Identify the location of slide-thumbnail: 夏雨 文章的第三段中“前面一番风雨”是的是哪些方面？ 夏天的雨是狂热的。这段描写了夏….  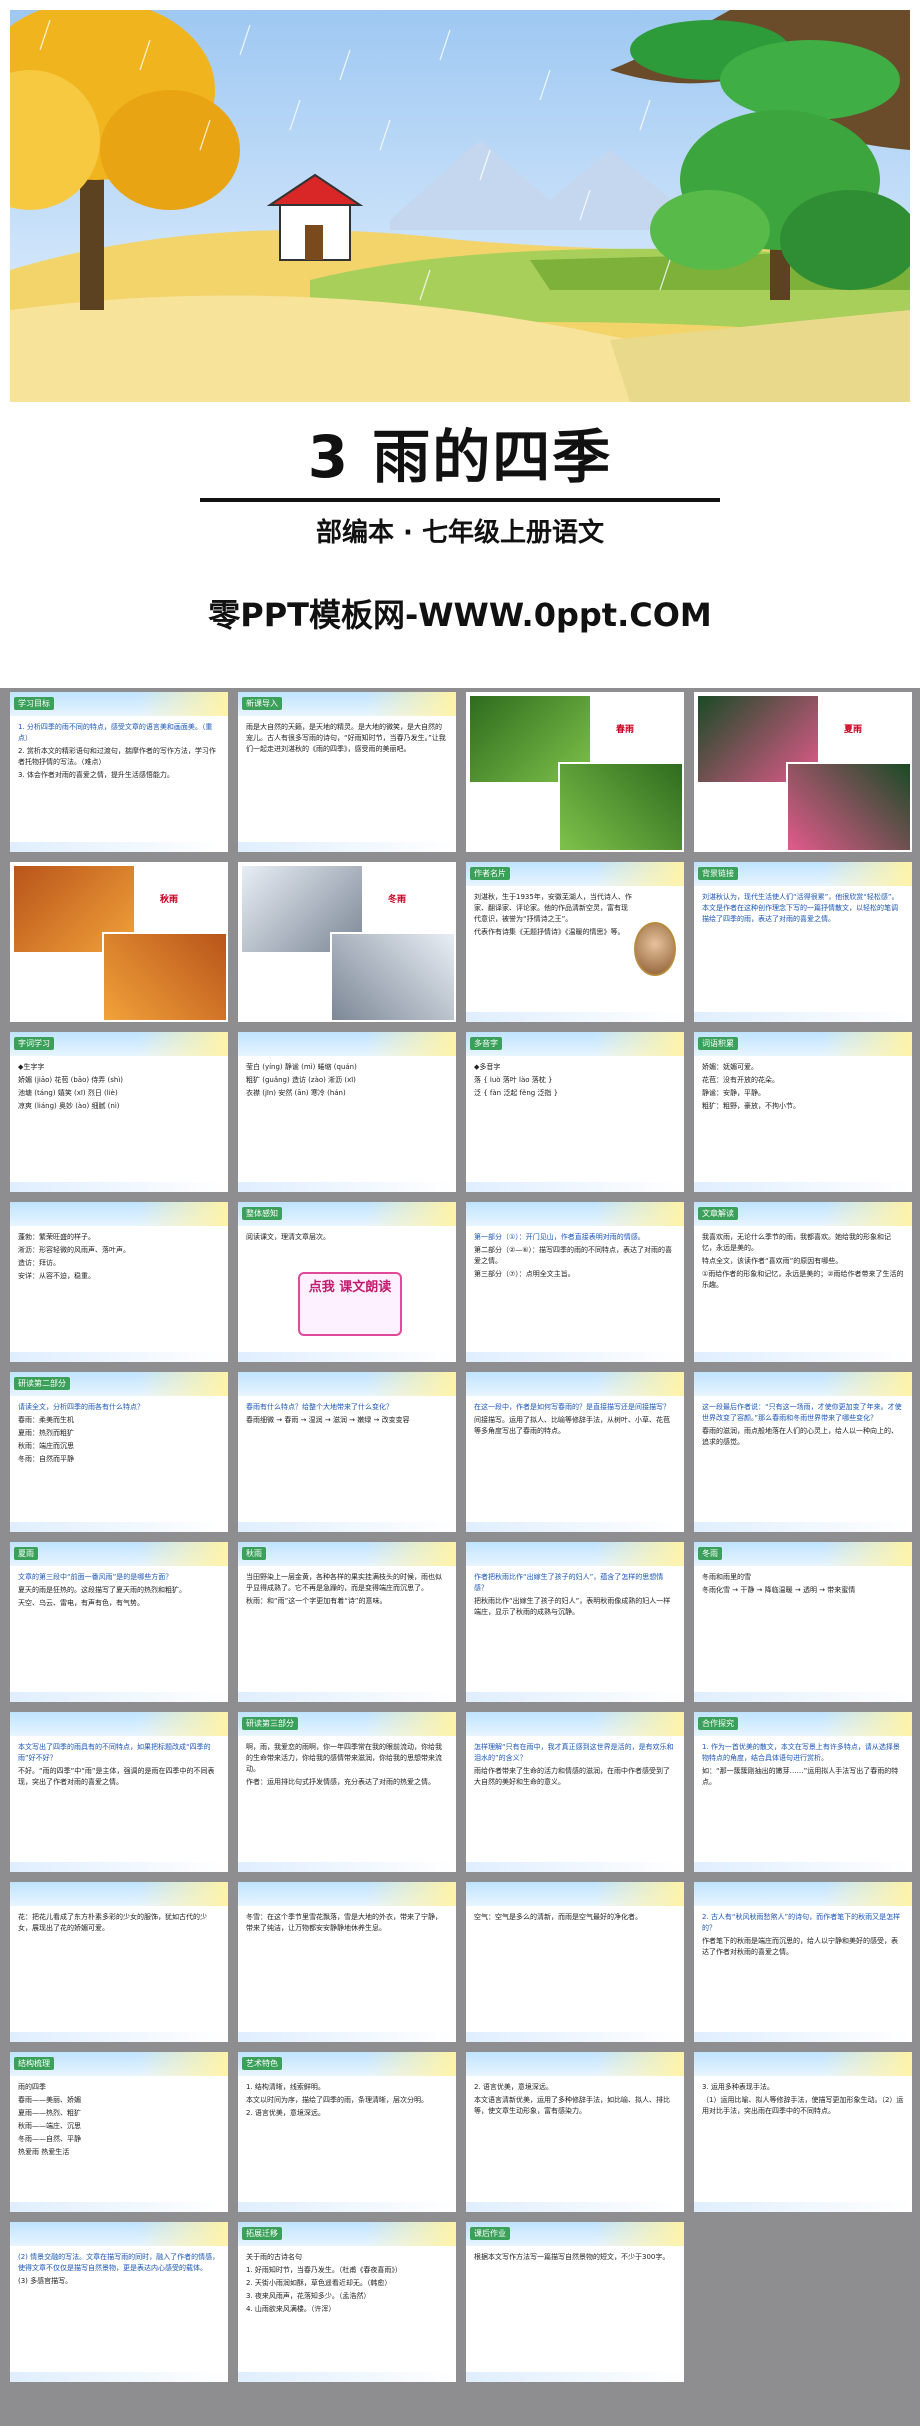
(119, 1622).